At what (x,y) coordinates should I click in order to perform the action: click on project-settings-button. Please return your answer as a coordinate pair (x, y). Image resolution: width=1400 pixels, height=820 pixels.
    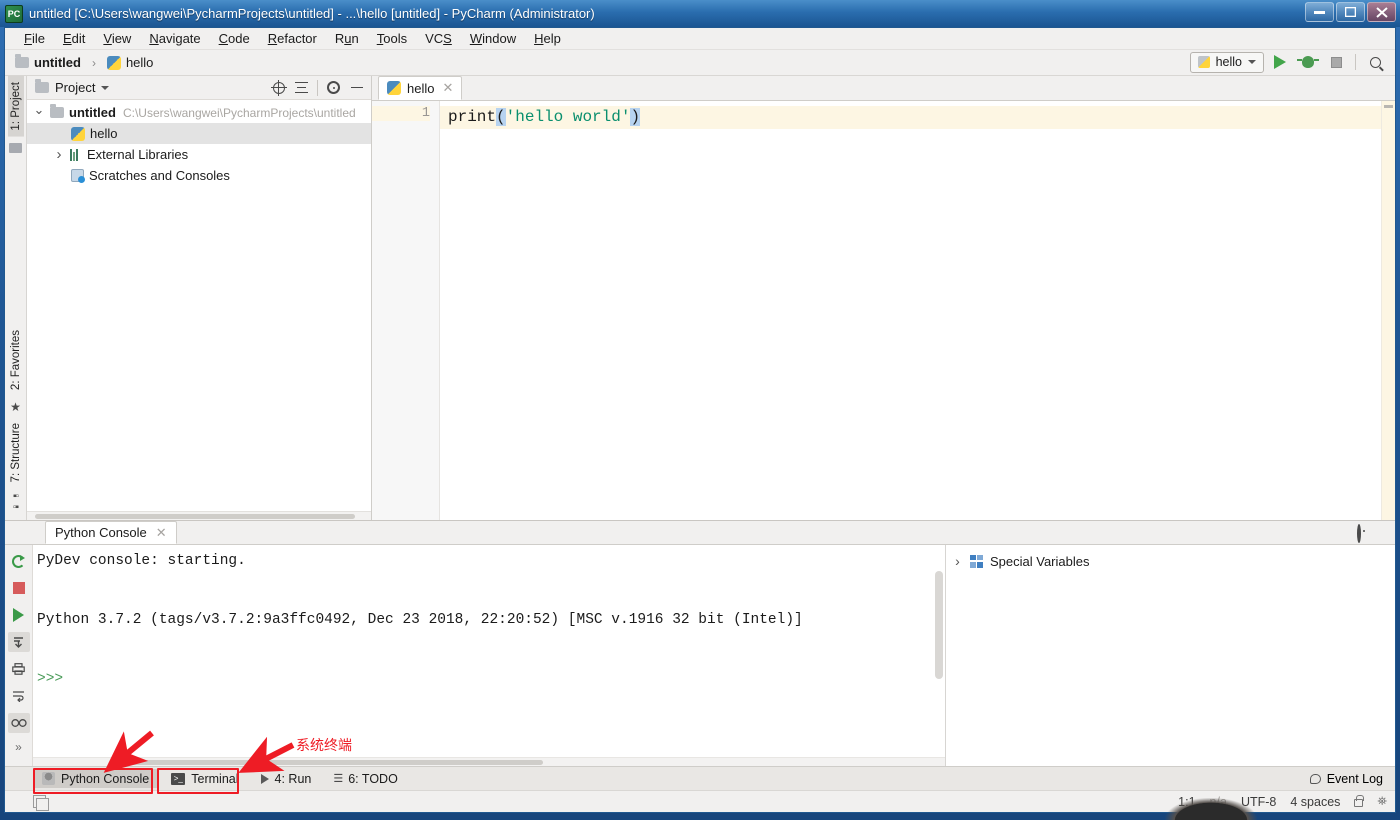
    Looking at the image, I should click on (333, 88).